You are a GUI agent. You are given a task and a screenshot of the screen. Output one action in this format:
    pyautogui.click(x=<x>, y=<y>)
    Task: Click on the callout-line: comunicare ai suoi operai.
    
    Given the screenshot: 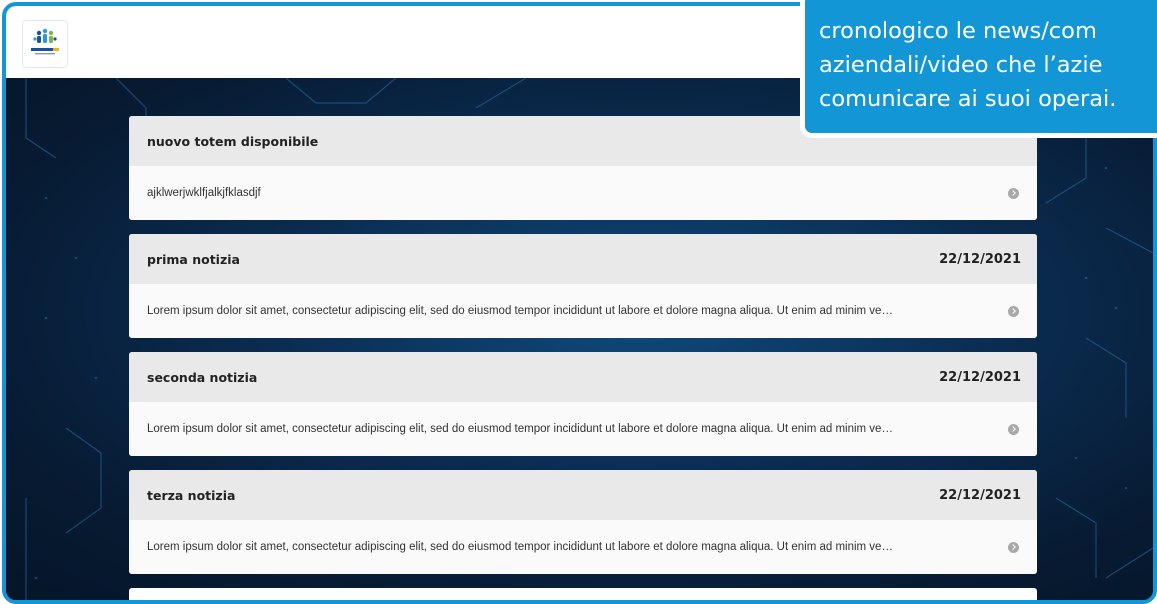 What is the action you would take?
    pyautogui.click(x=968, y=99)
    